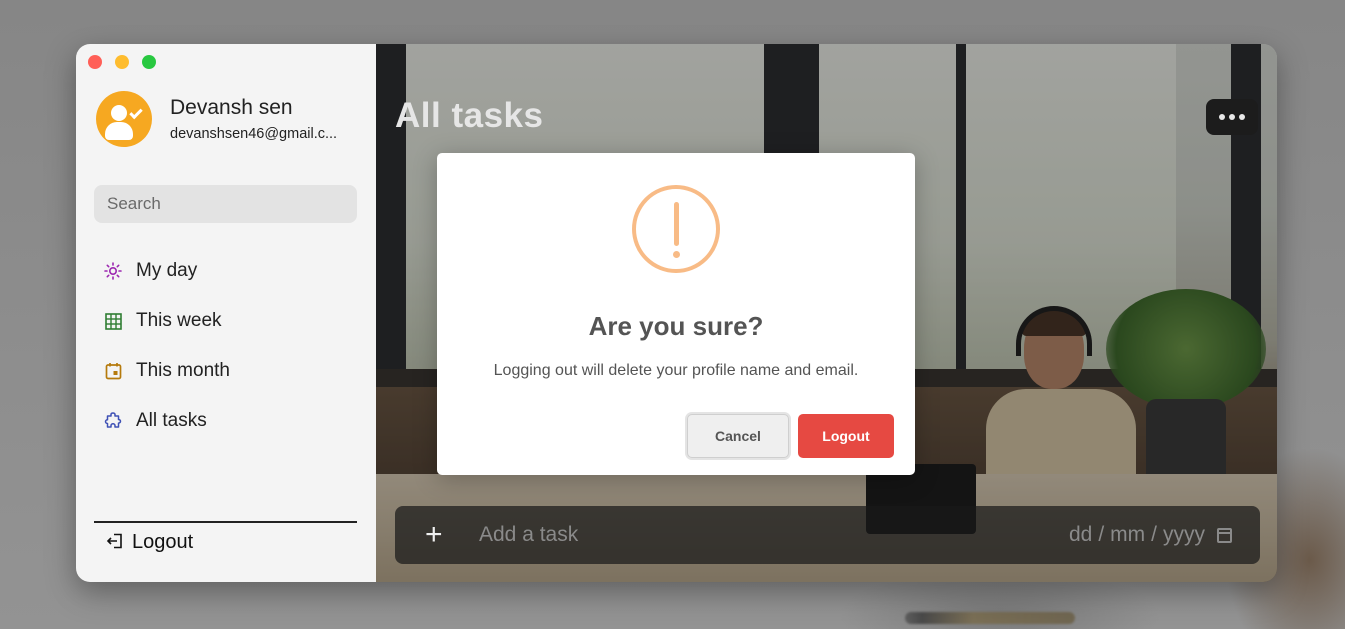  What do you see at coordinates (774, 535) in the screenshot?
I see `add-task-input` at bounding box center [774, 535].